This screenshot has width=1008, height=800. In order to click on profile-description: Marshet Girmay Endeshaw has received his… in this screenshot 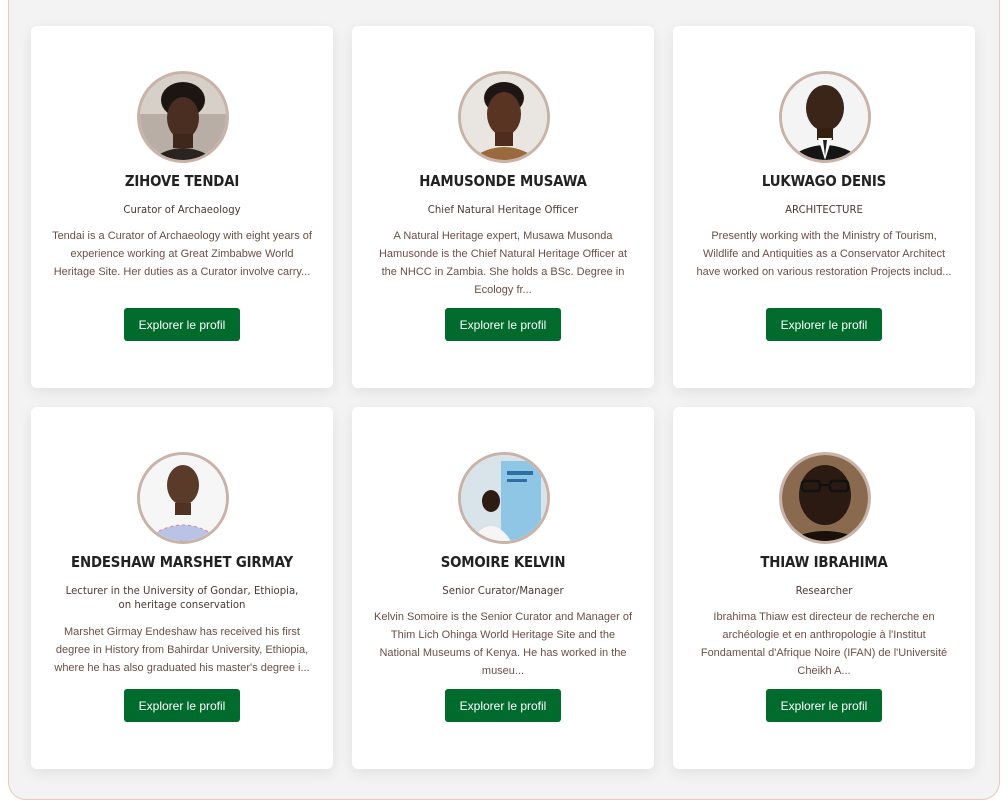, I will do `click(182, 650)`.